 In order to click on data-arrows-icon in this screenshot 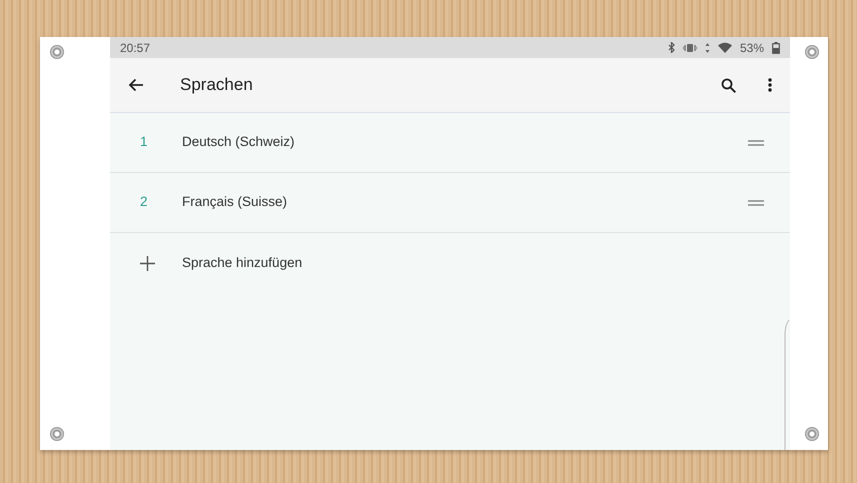, I will do `click(707, 47)`.